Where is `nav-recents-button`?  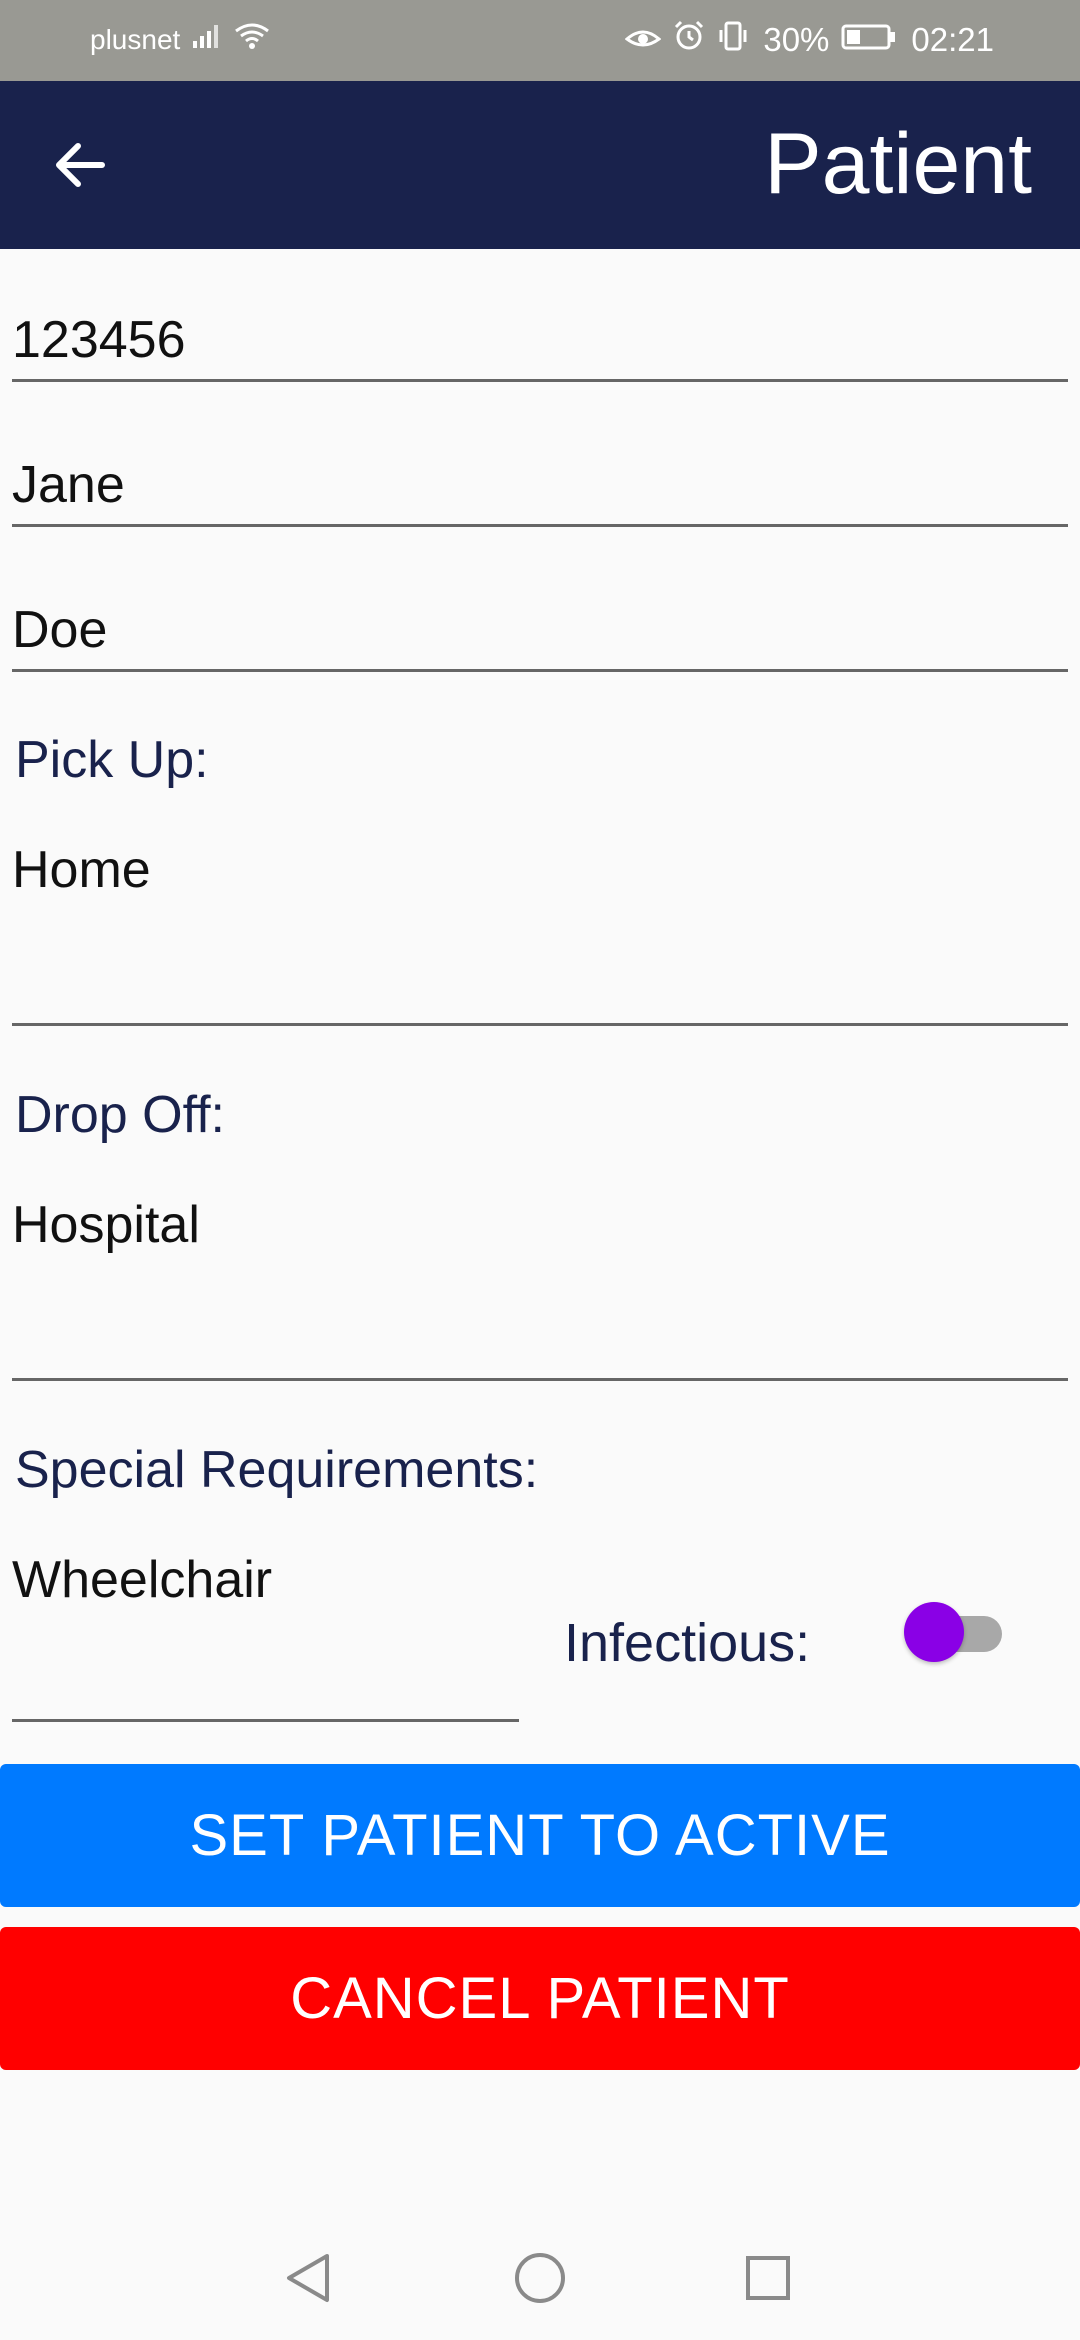
nav-recents-button is located at coordinates (768, 2280).